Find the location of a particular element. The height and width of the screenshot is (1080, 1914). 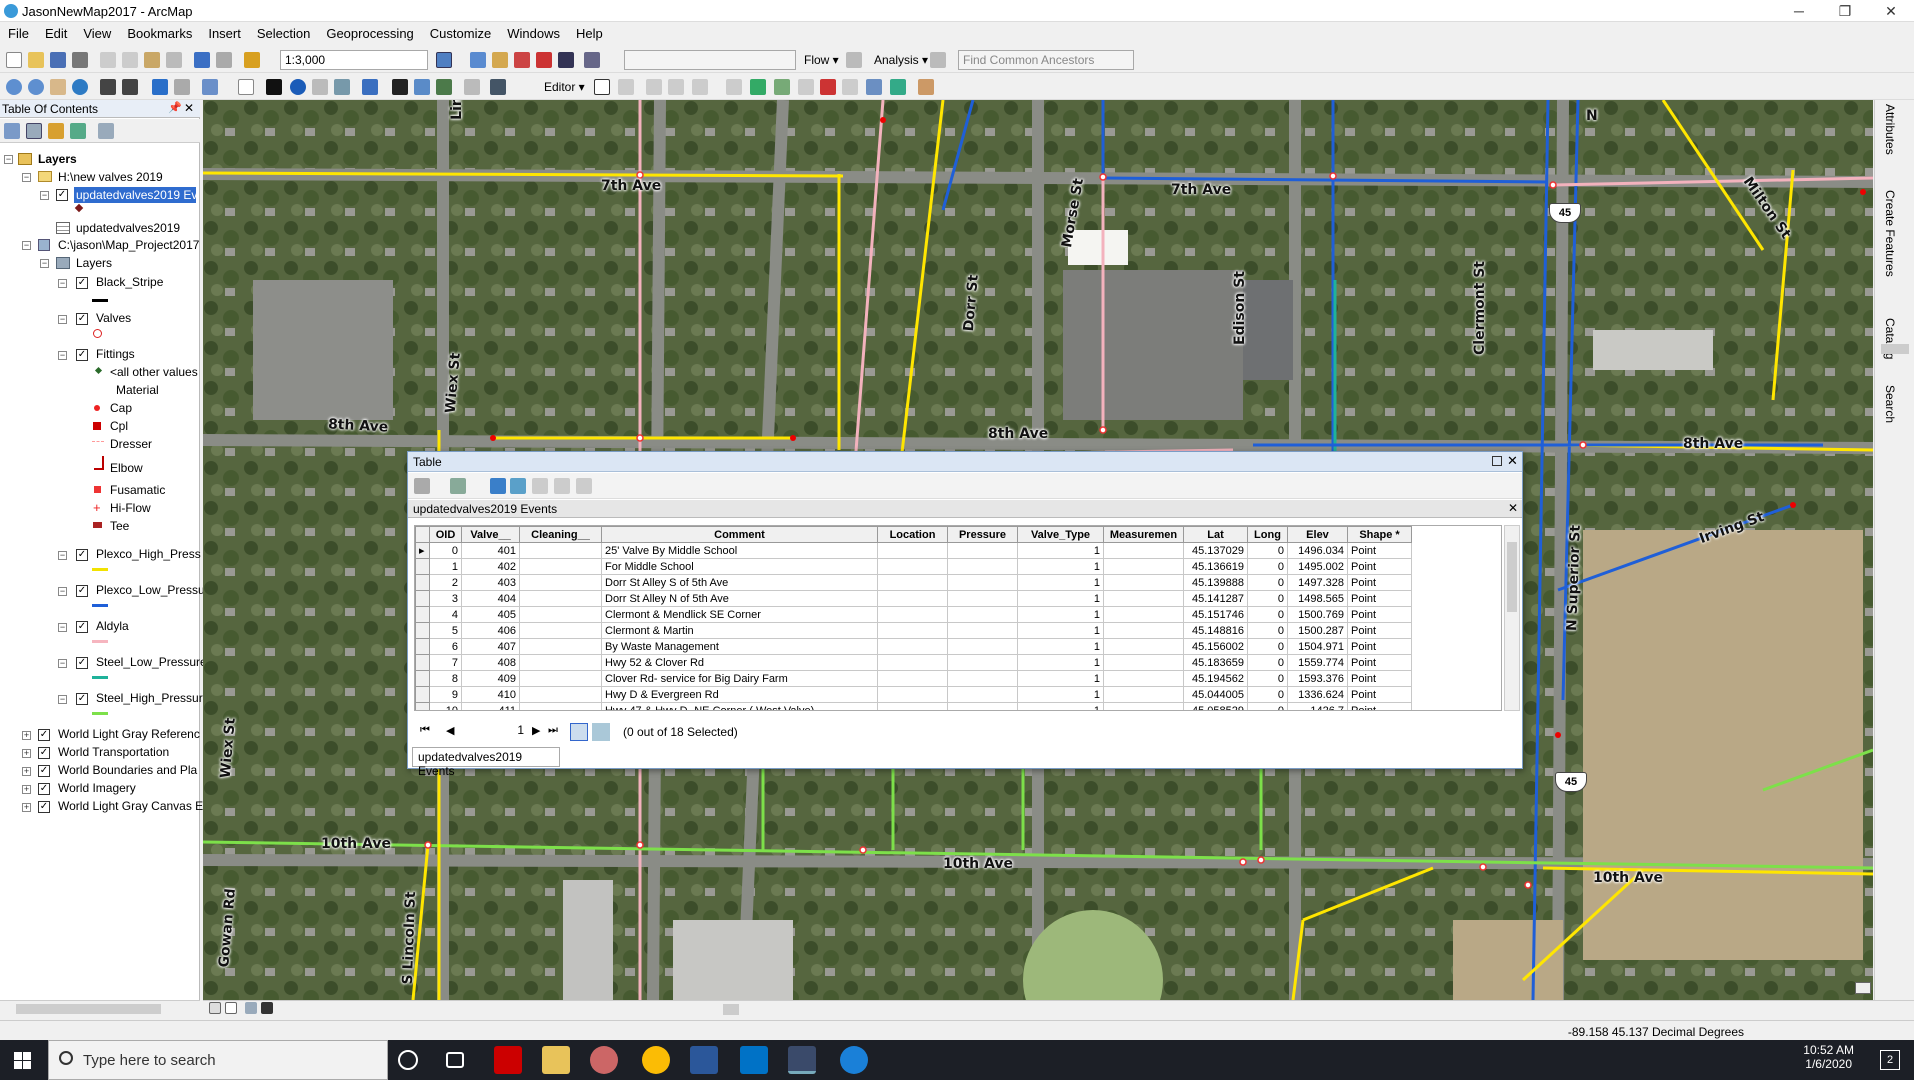

toc-horizontal-scrollbar is located at coordinates (100, 1008).